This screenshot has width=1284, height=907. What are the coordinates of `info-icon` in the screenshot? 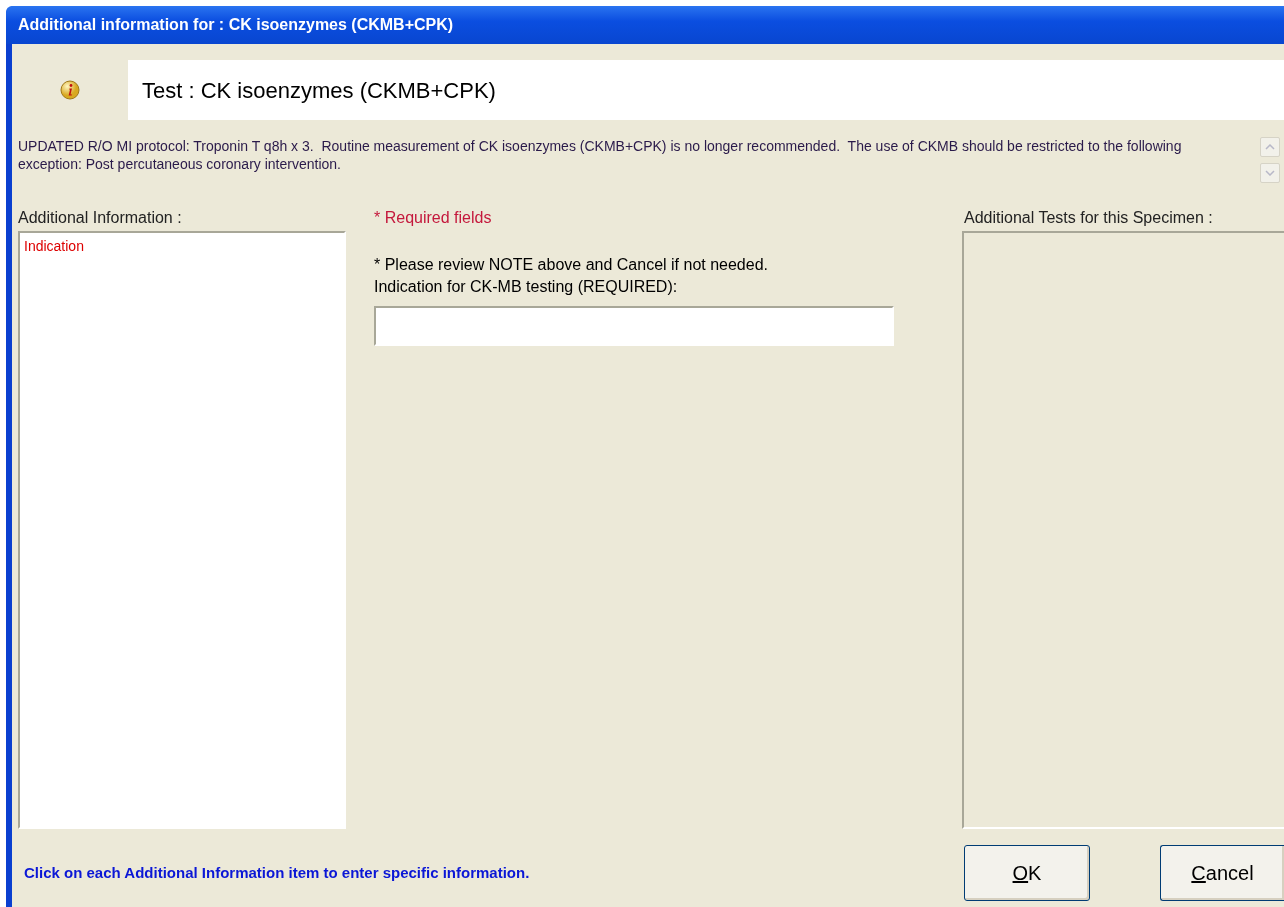 It's located at (70, 90).